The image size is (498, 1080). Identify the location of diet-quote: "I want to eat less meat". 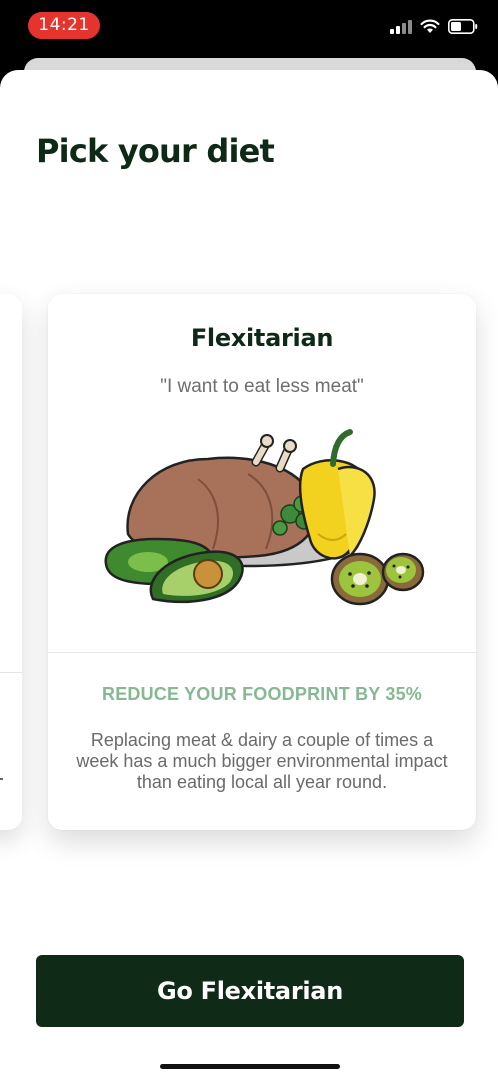
(262, 386).